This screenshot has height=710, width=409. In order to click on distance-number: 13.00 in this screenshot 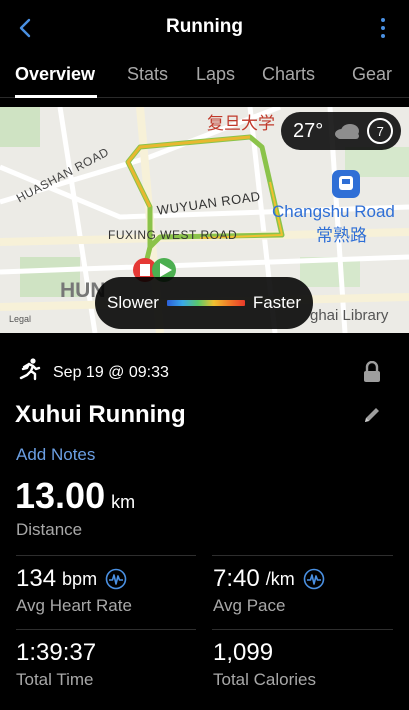, I will do `click(60, 495)`.